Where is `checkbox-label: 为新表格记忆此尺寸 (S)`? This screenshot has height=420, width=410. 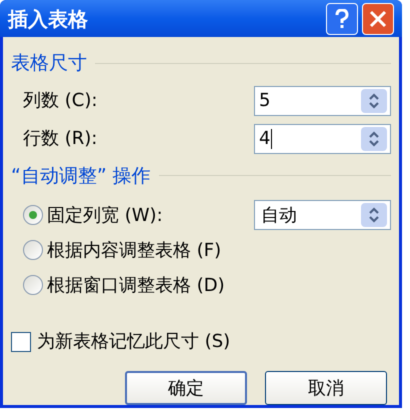
checkbox-label: 为新表格记忆此尺寸 (S) is located at coordinates (133, 342).